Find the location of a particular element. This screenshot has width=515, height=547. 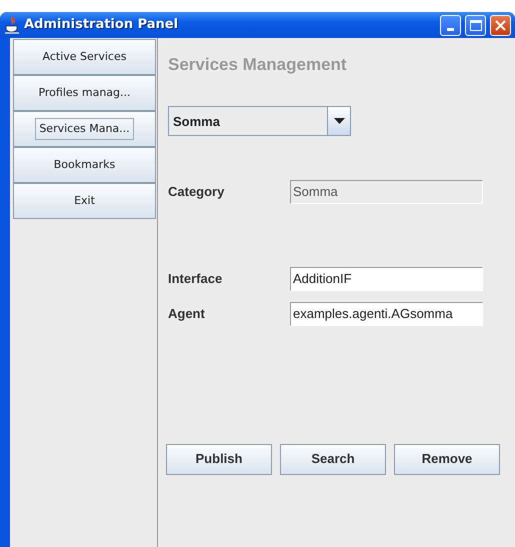

minimize-icon is located at coordinates (450, 29).